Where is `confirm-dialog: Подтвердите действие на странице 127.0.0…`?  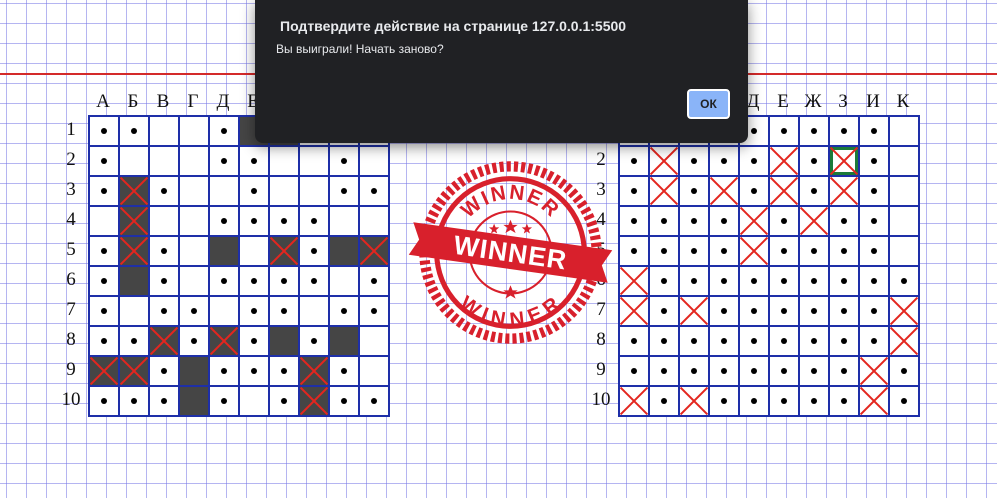
confirm-dialog: Подтвердите действие на странице 127.0.0… is located at coordinates (501, 71).